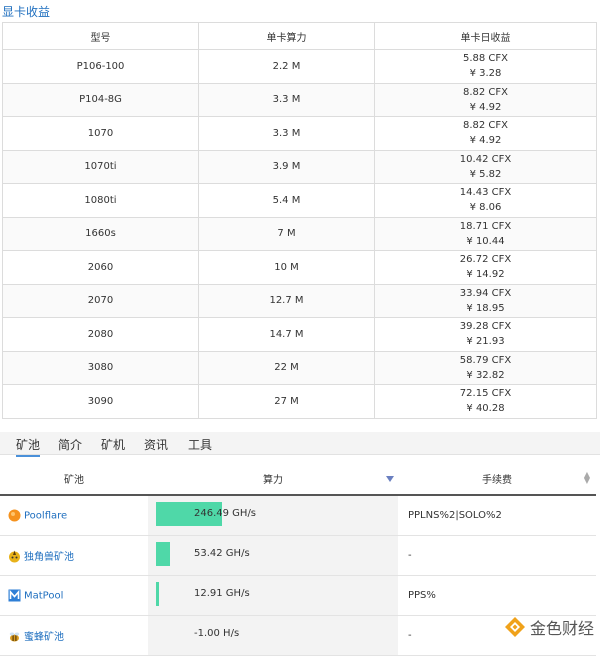  Describe the element at coordinates (156, 444) in the screenshot. I see `tab-3: 资讯` at that location.